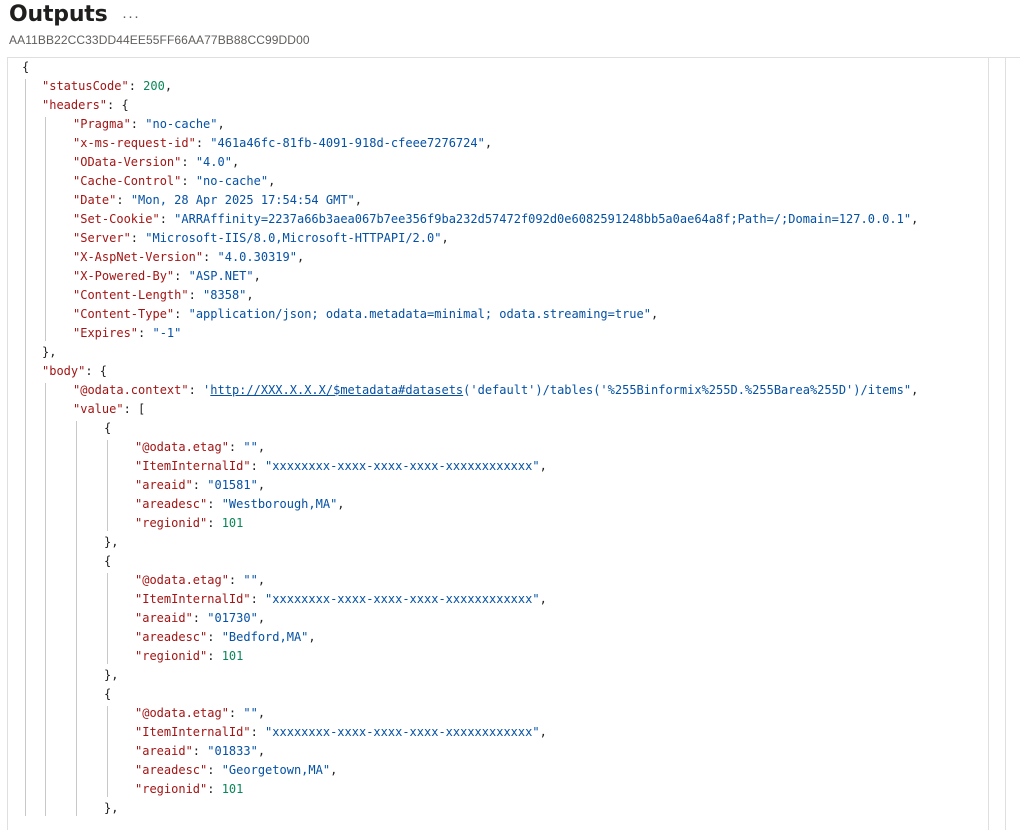  I want to click on json-line: "Pragma": "no-cache",, so click(149, 124).